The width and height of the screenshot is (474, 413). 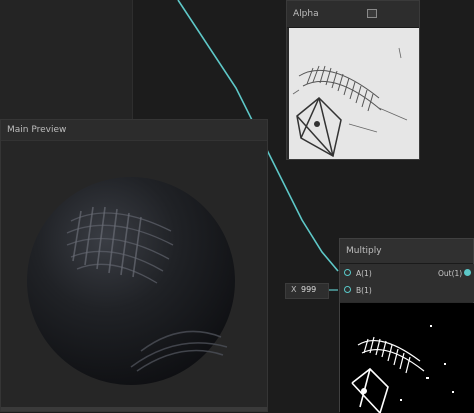 I want to click on input-b-label: B(1), so click(x=364, y=290).